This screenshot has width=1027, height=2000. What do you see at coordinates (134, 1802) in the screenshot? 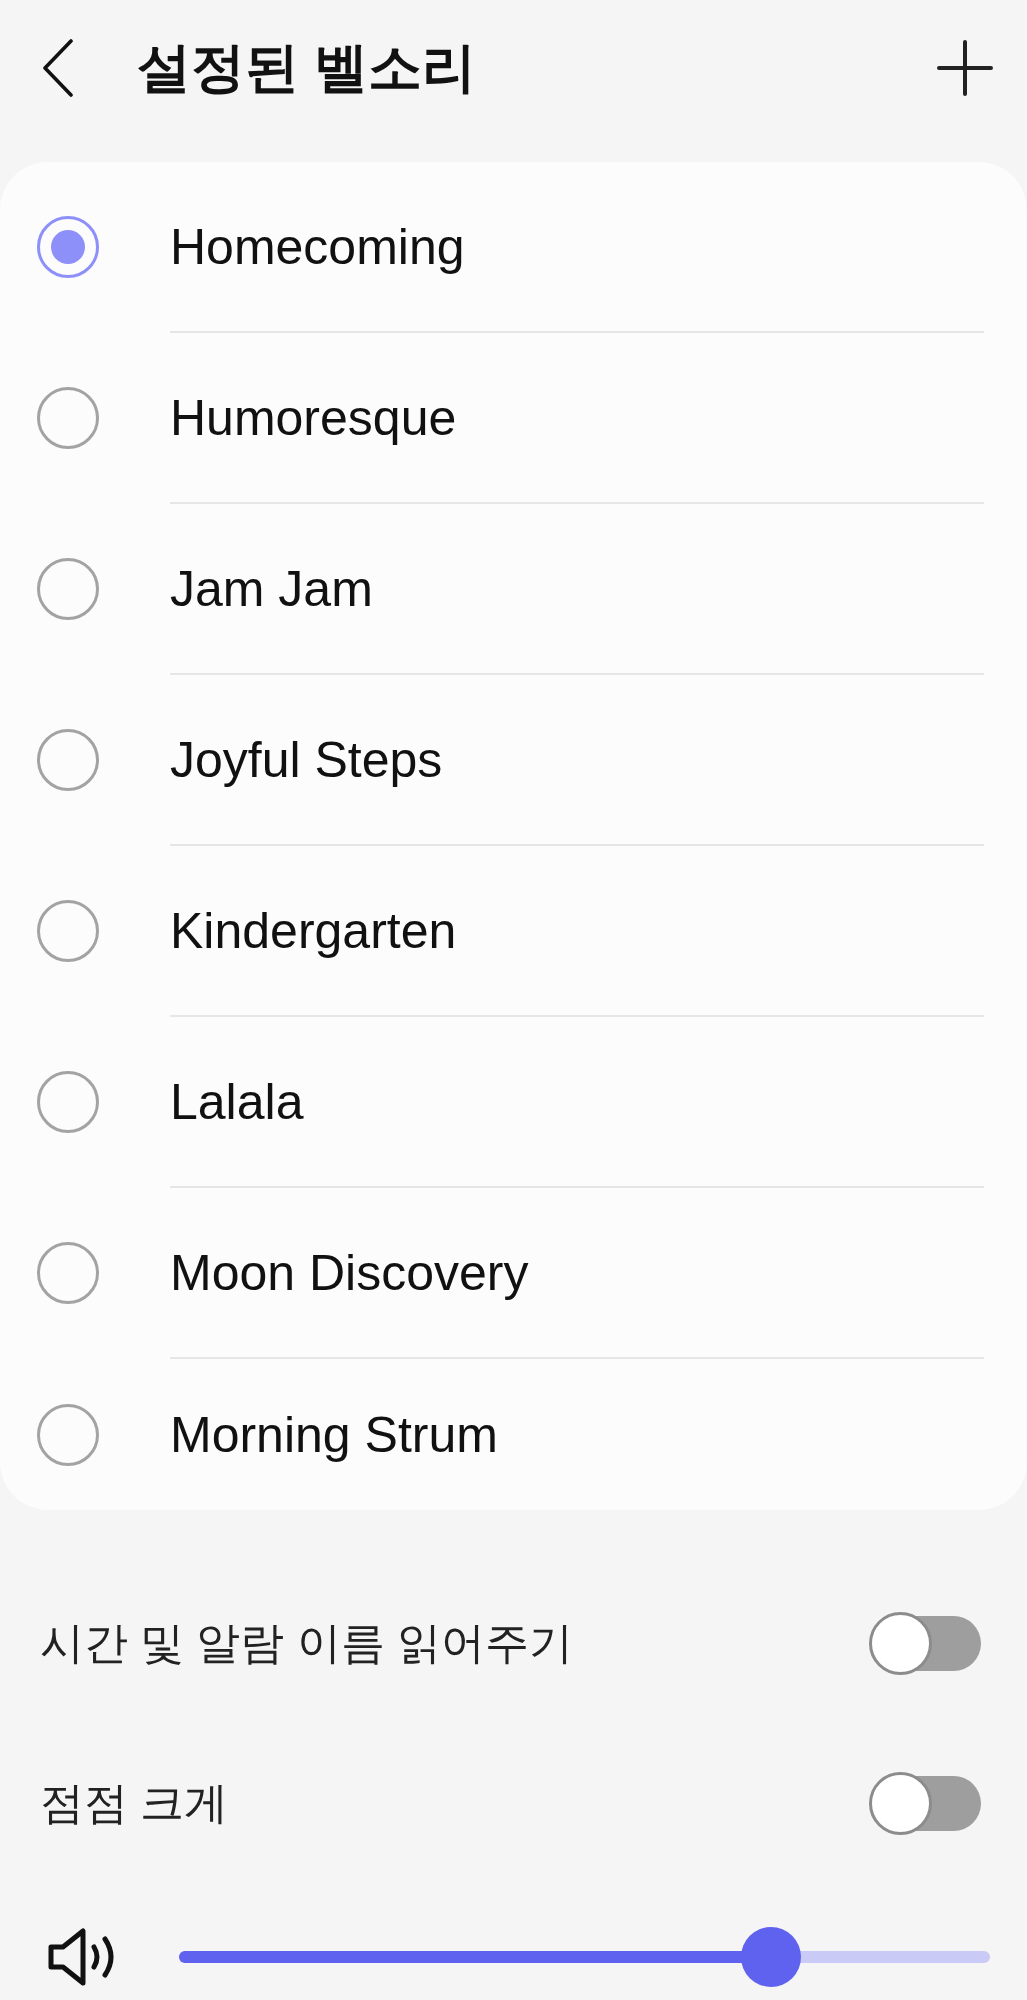
I see `setting-label: 점점 크게` at bounding box center [134, 1802].